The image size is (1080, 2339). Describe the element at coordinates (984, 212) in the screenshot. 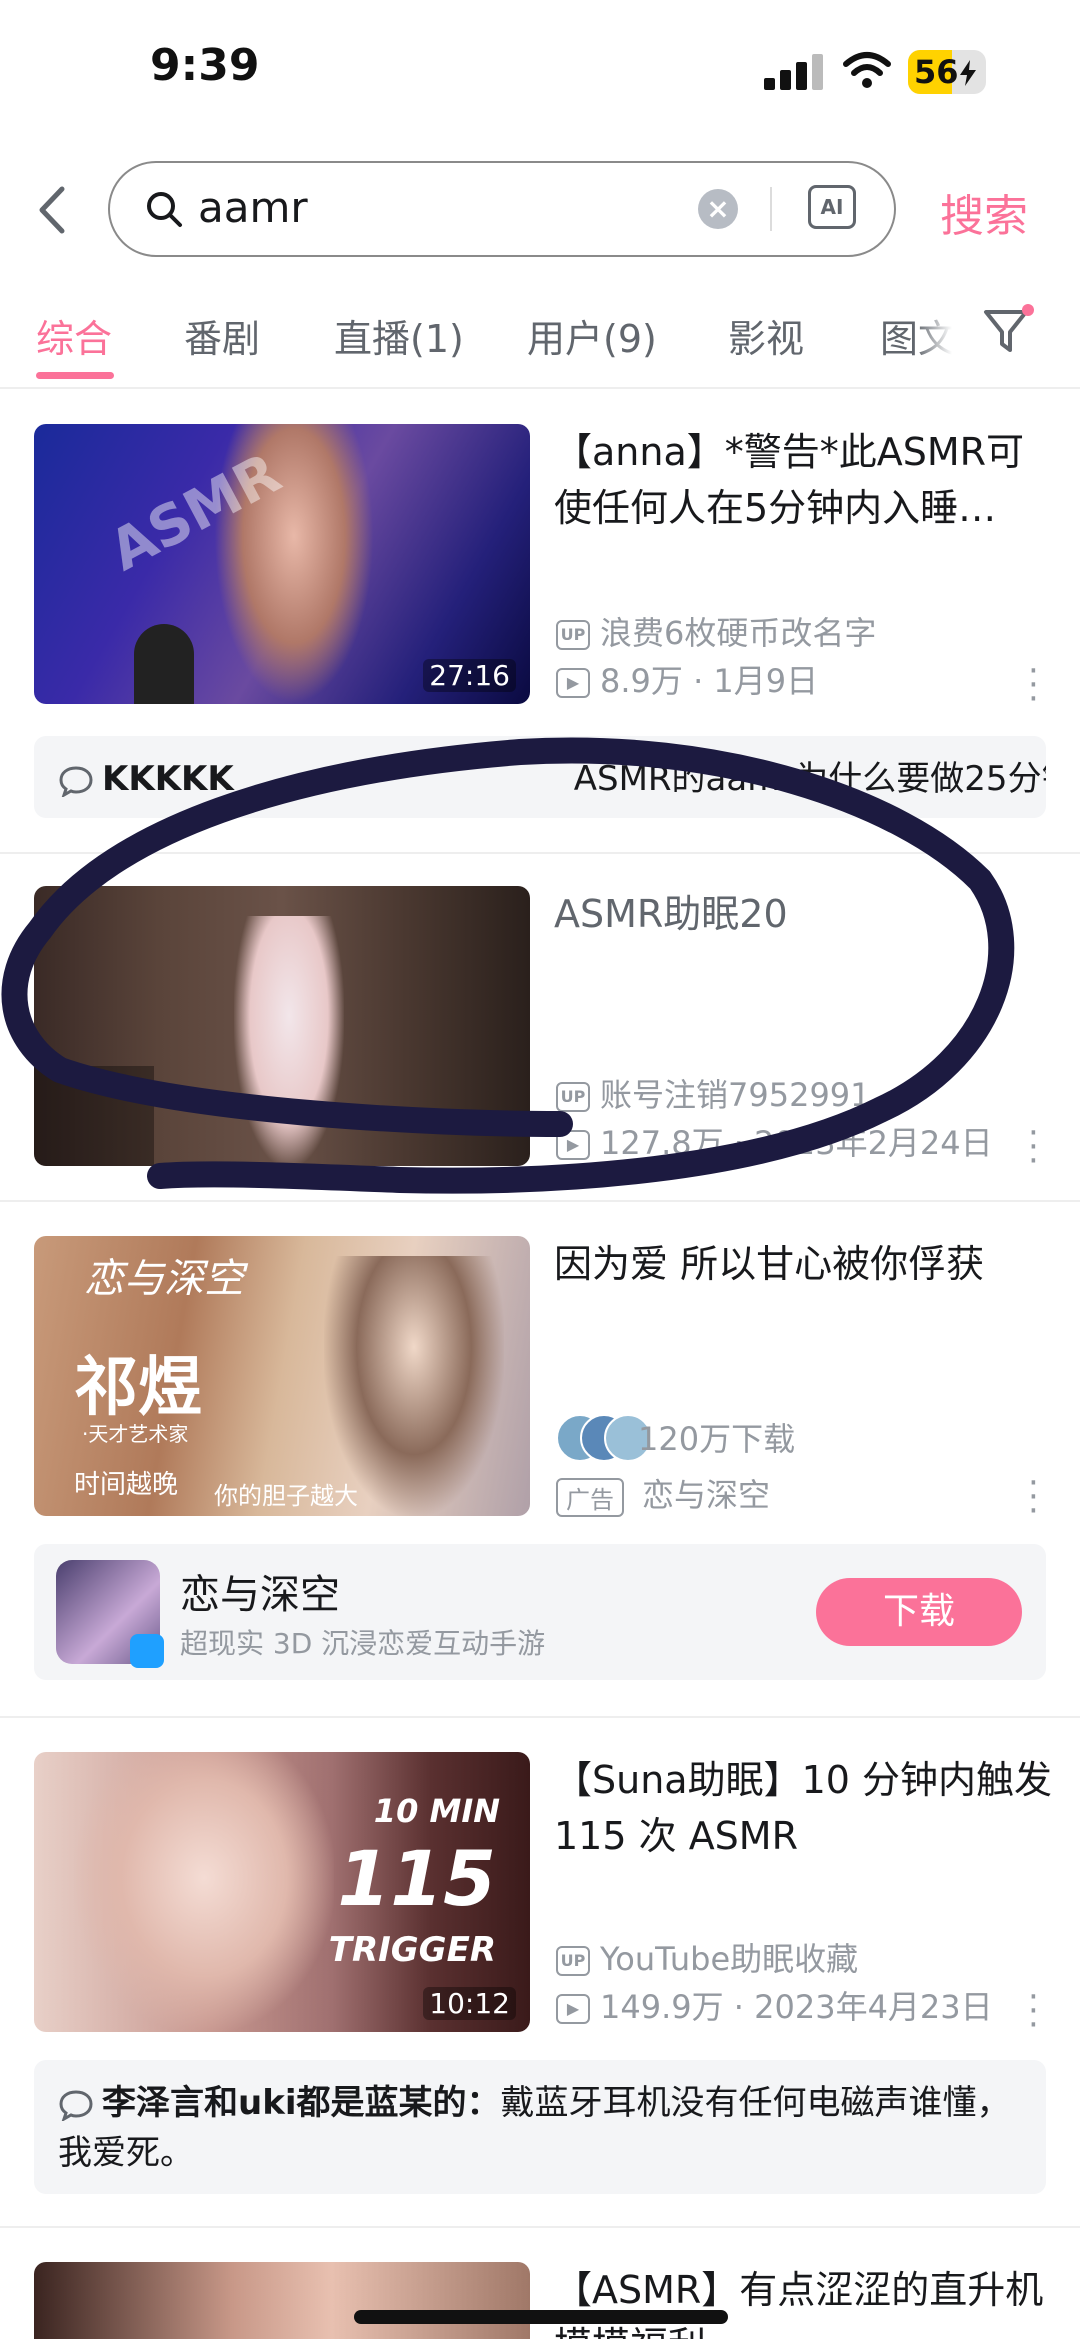

I see `search-button: 搜索` at that location.